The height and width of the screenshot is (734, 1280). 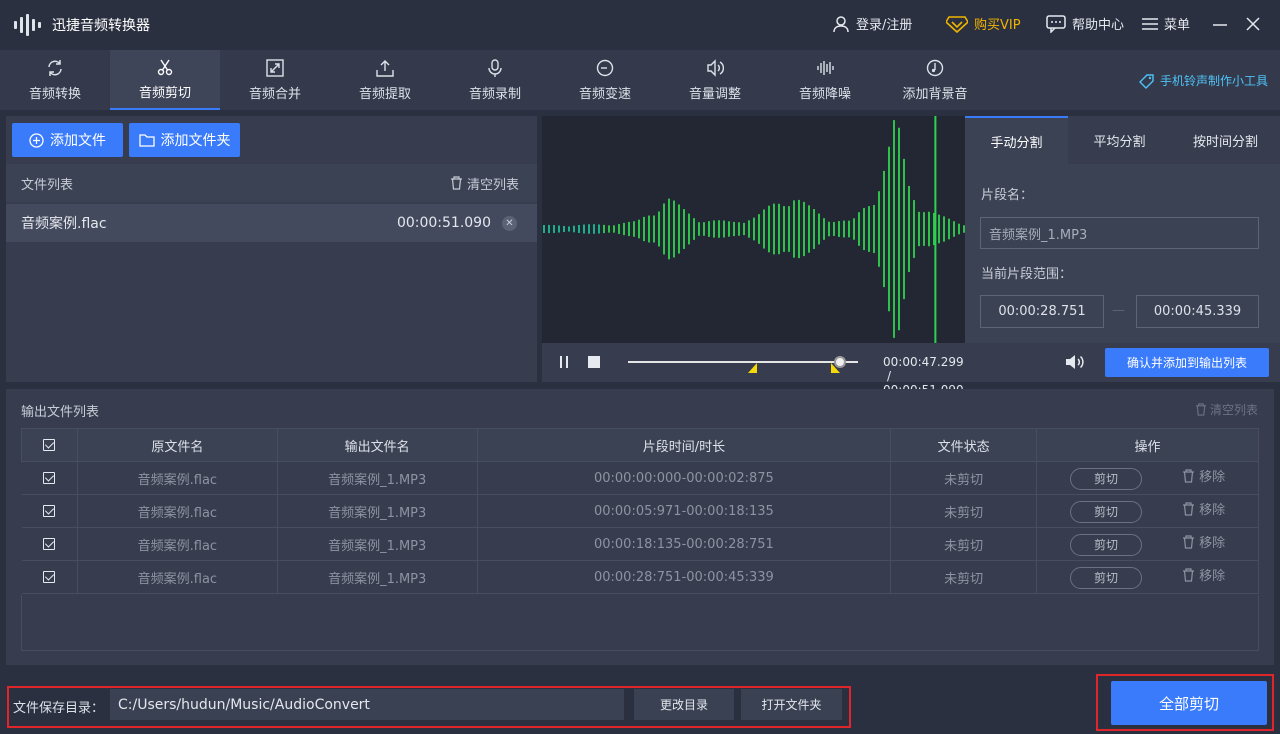 I want to click on close-button, so click(x=1253, y=24).